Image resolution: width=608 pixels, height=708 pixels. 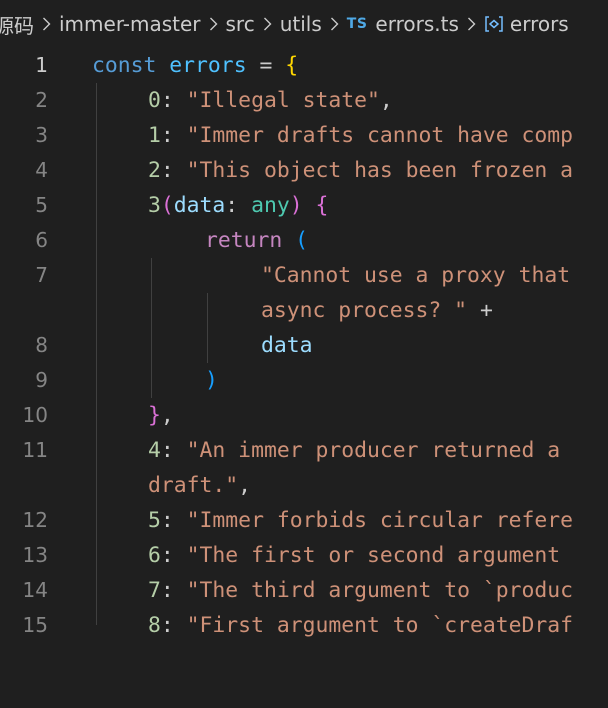 I want to click on variable-token: errors, so click(x=208, y=65).